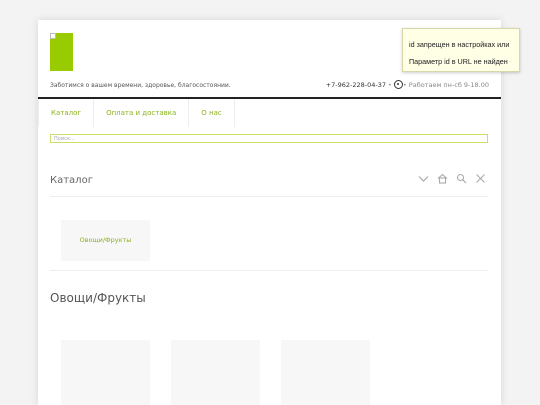 This screenshot has width=540, height=405. What do you see at coordinates (269, 270) in the screenshot?
I see `section-divider` at bounding box center [269, 270].